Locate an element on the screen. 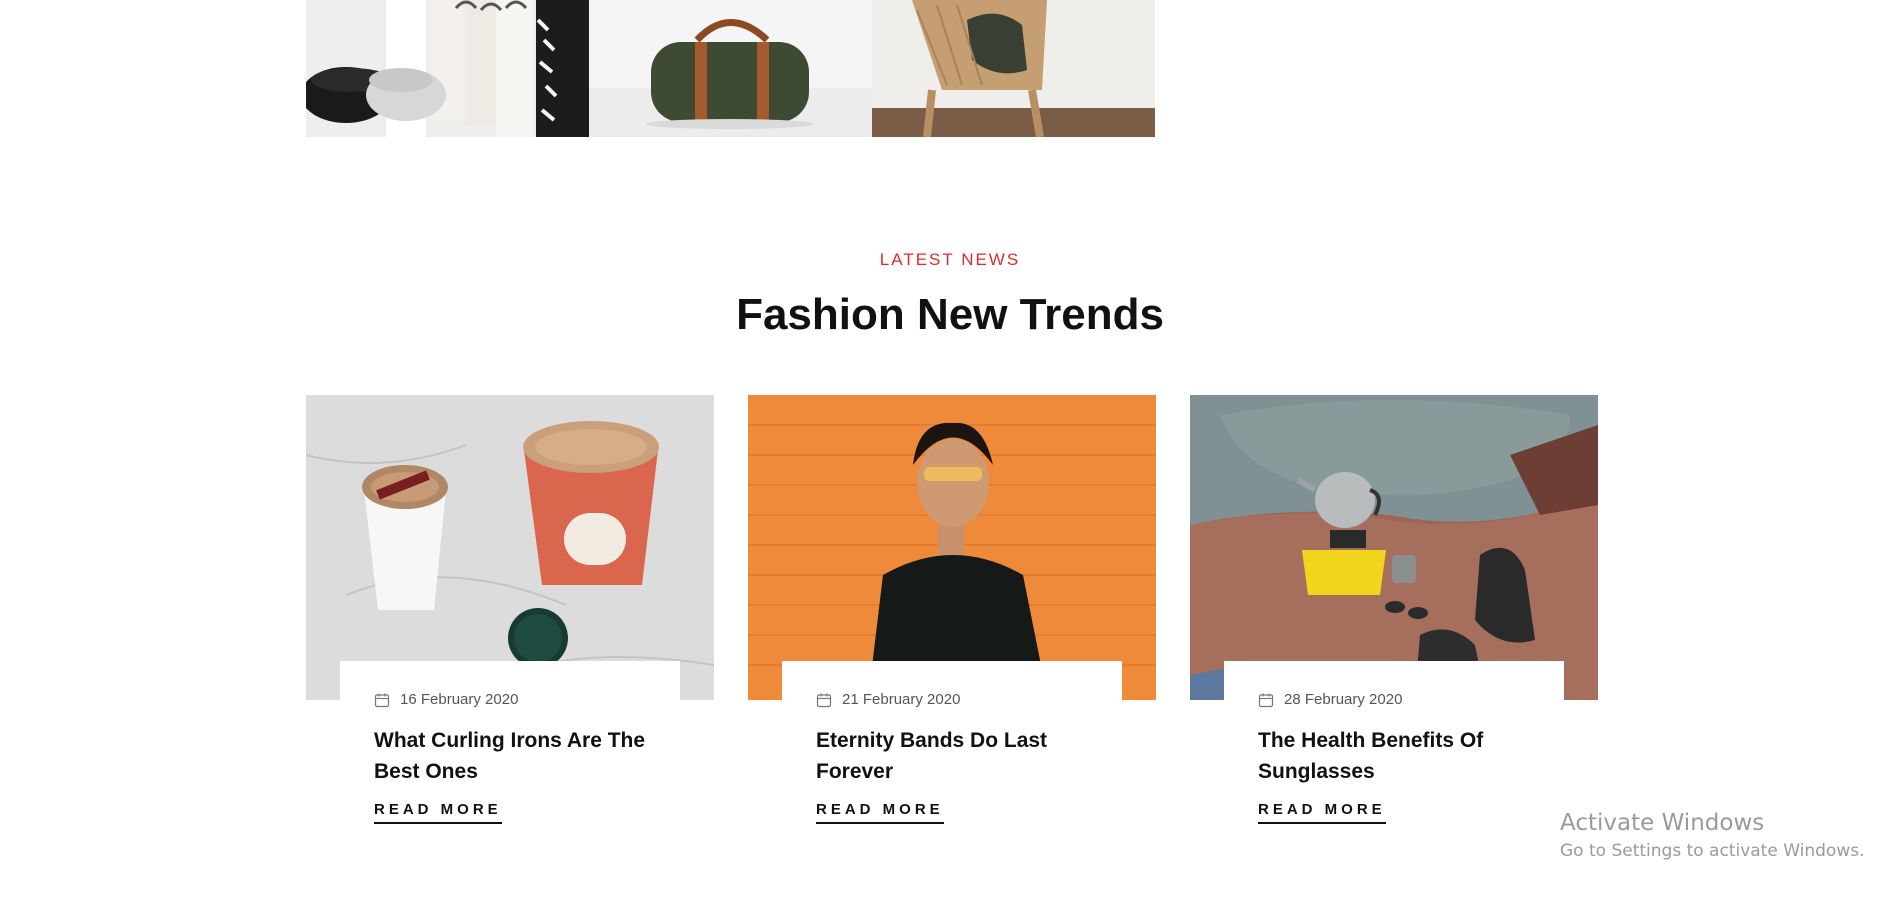 The width and height of the screenshot is (1891, 906). gallery-image-wicker-chair is located at coordinates (1013, 68).